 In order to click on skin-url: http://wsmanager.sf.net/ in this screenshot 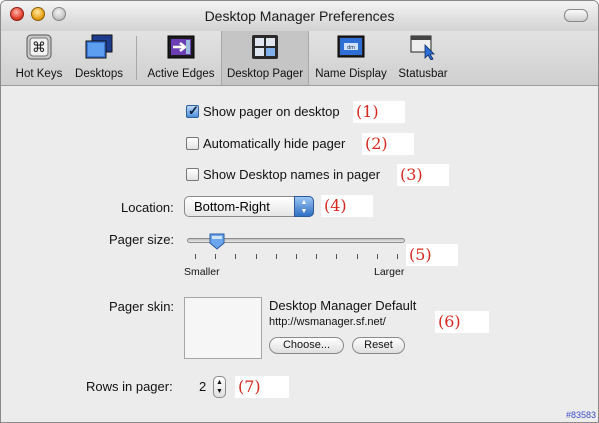, I will do `click(327, 322)`.